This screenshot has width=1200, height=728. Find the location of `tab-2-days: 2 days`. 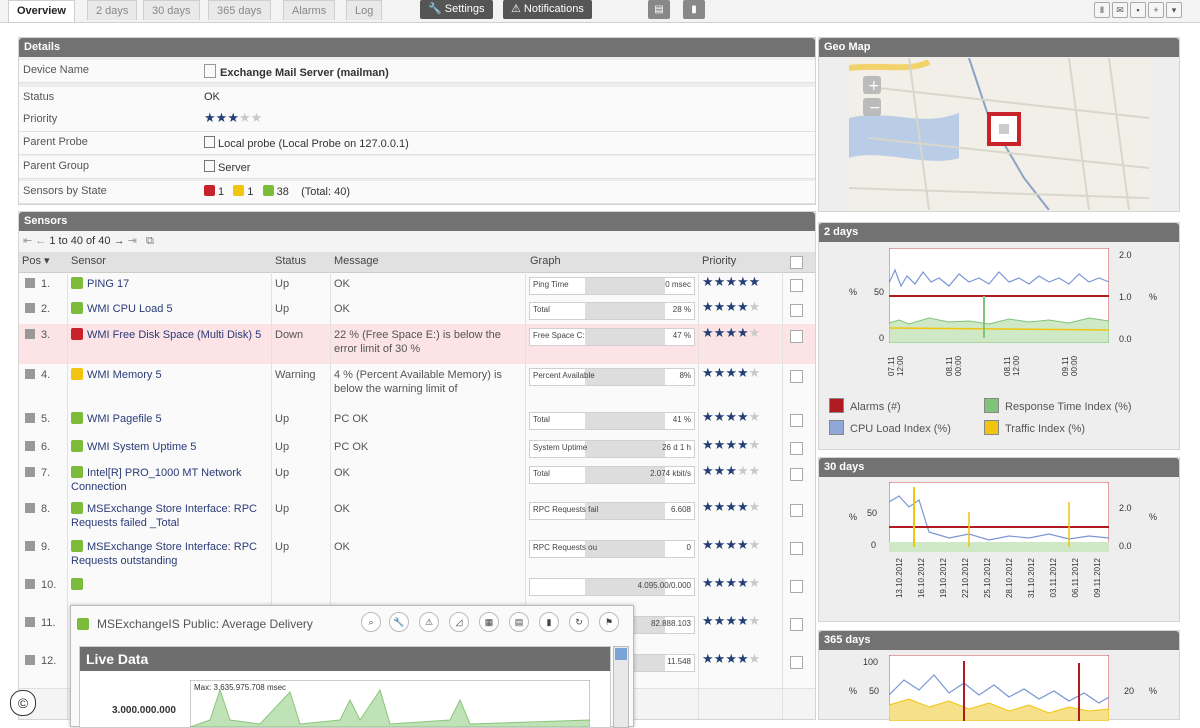

tab-2-days: 2 days is located at coordinates (112, 10).